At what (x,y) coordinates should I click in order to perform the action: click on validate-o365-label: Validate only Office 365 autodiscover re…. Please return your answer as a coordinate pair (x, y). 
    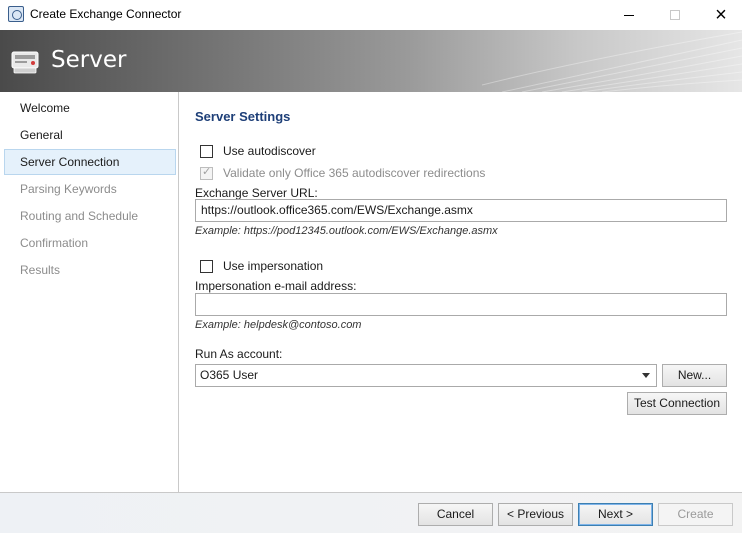
    Looking at the image, I should click on (354, 173).